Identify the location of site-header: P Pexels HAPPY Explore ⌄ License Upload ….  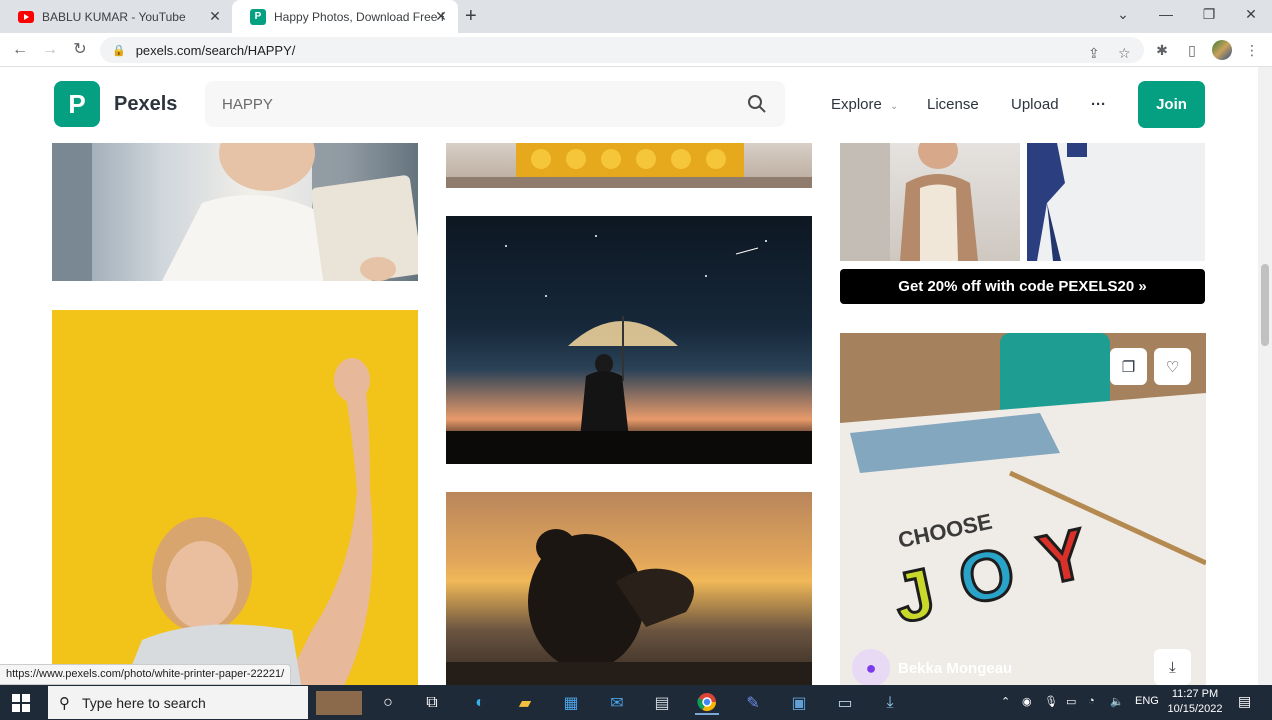
(629, 105).